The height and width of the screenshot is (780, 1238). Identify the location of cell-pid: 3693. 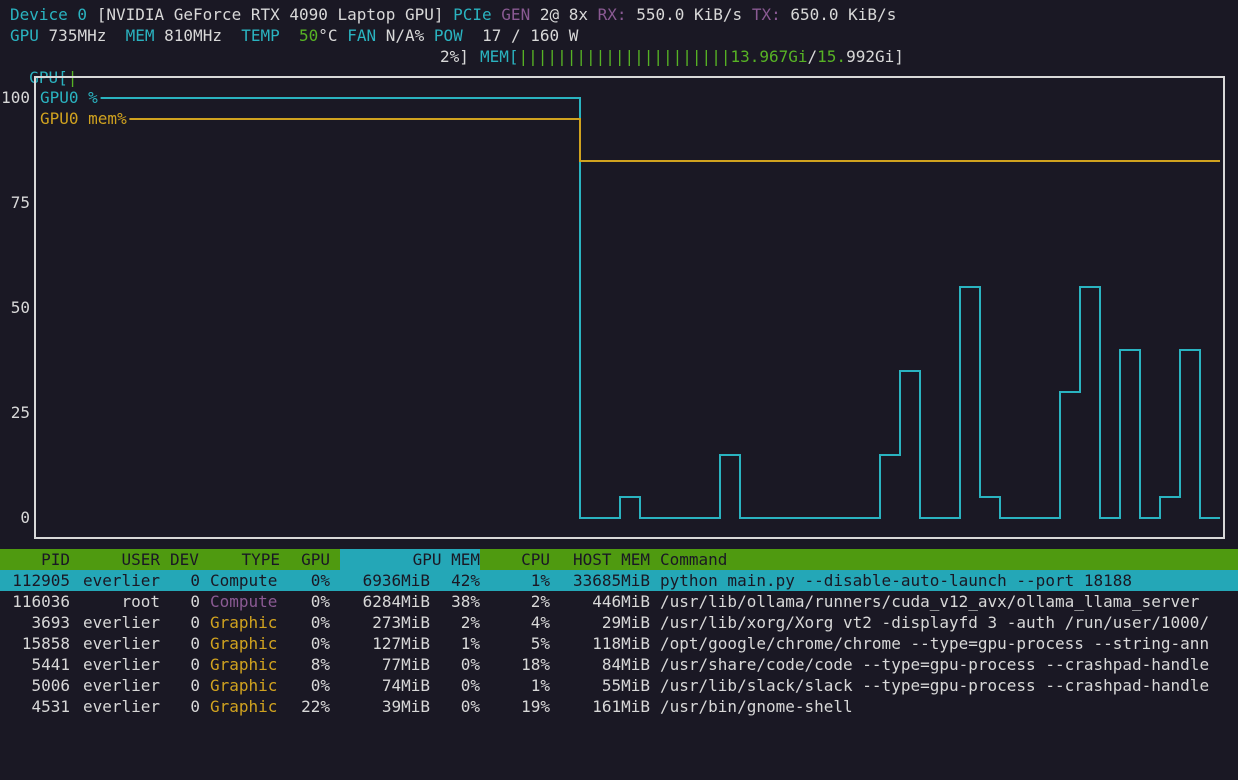
(50, 622).